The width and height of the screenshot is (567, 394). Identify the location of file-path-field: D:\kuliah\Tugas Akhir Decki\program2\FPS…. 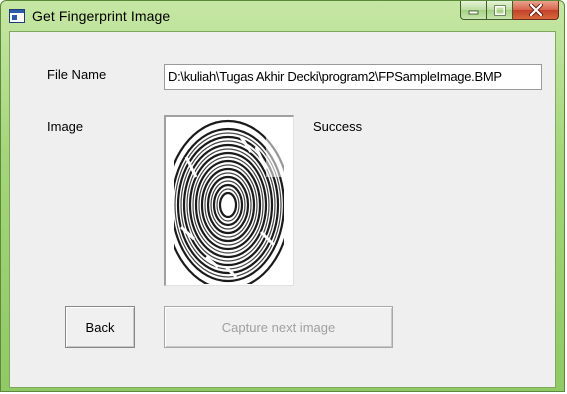
(353, 77).